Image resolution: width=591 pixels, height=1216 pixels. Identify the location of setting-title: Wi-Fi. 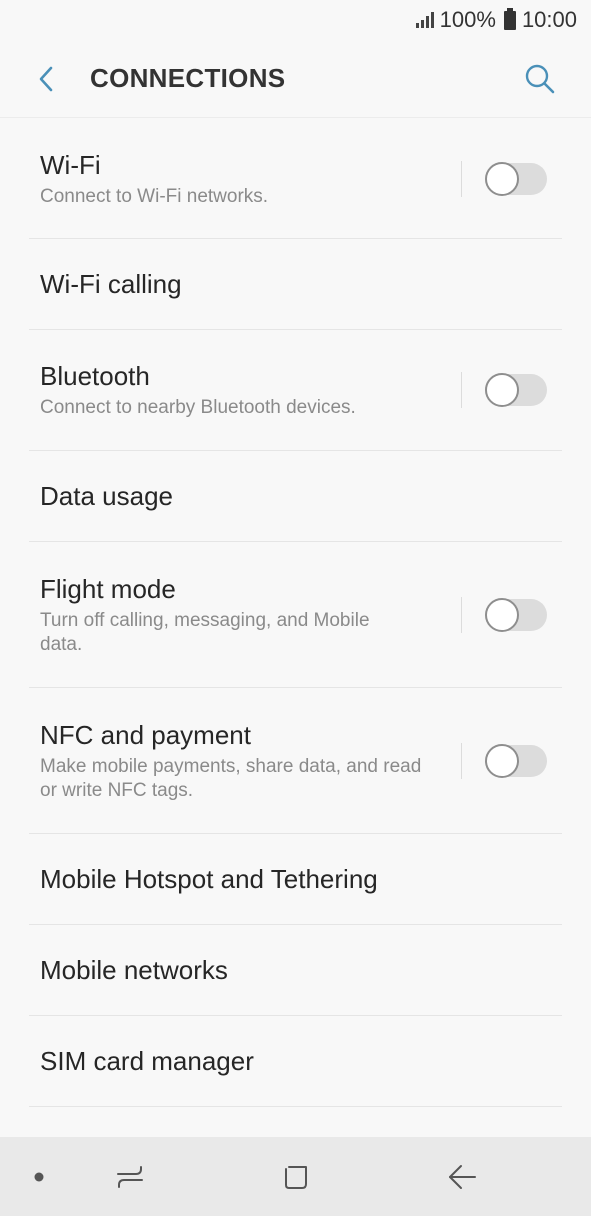
(70, 164).